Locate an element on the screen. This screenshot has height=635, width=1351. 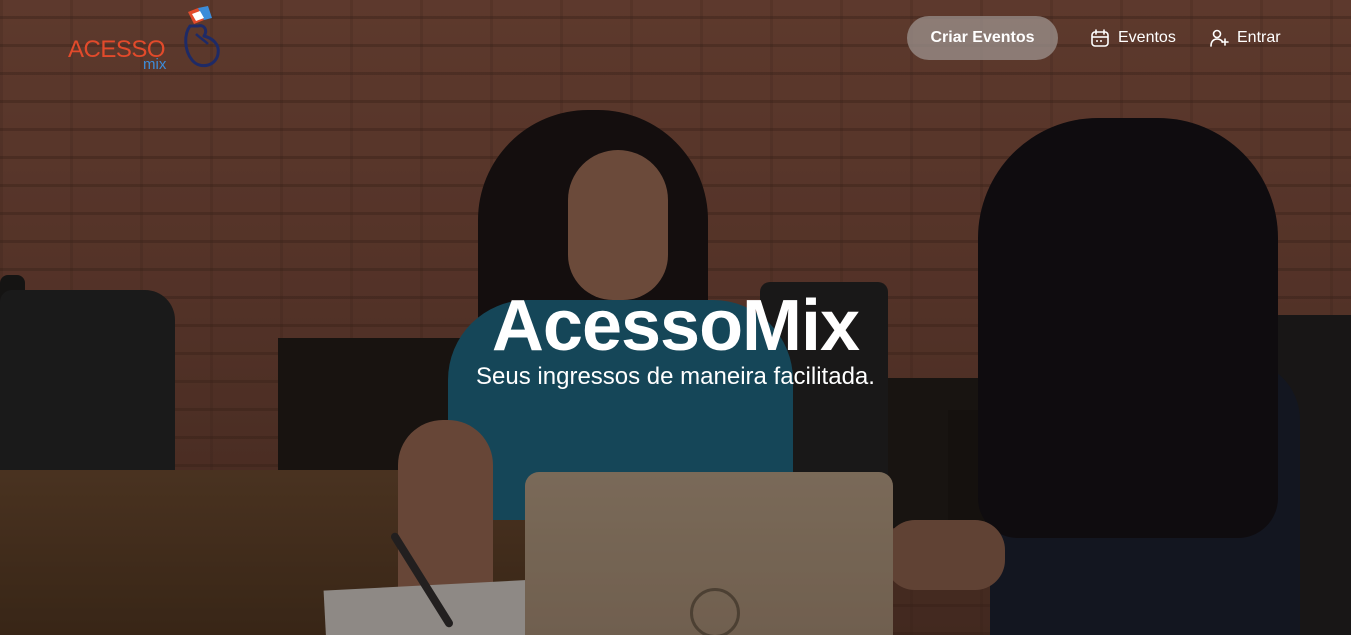
hero-title: AcessoMix is located at coordinates (675, 326).